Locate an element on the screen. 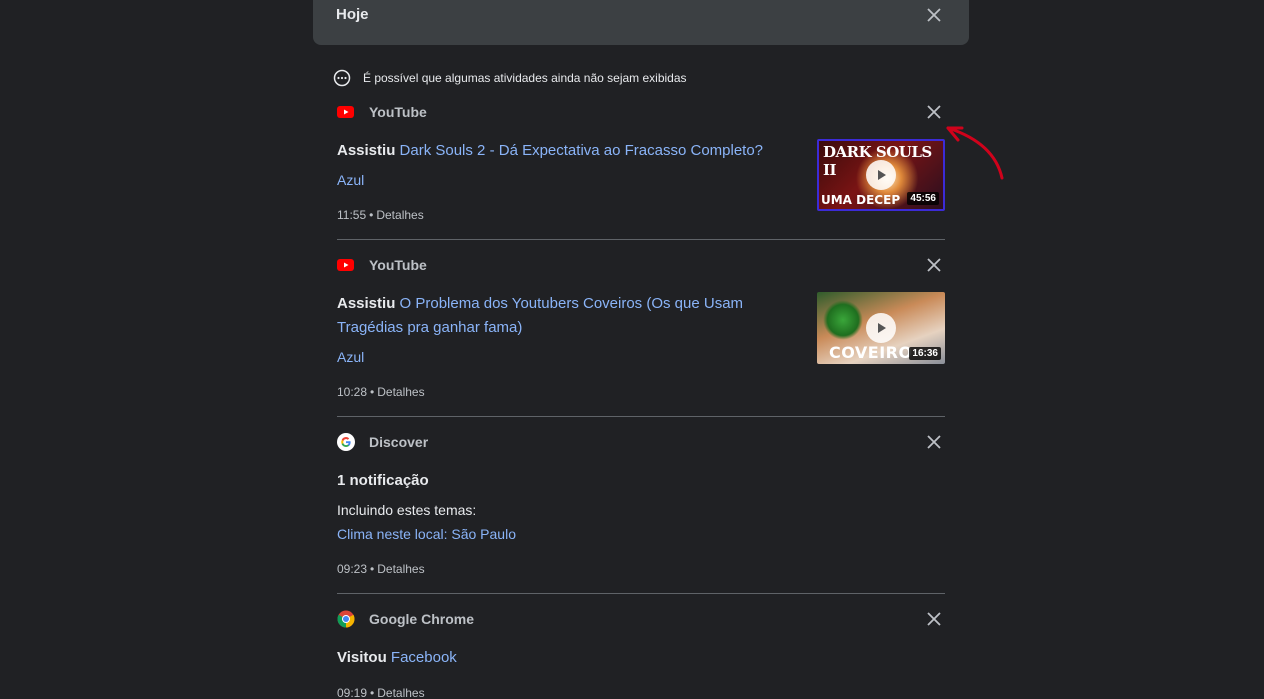  notification-count: 1 notificação is located at coordinates (383, 480).